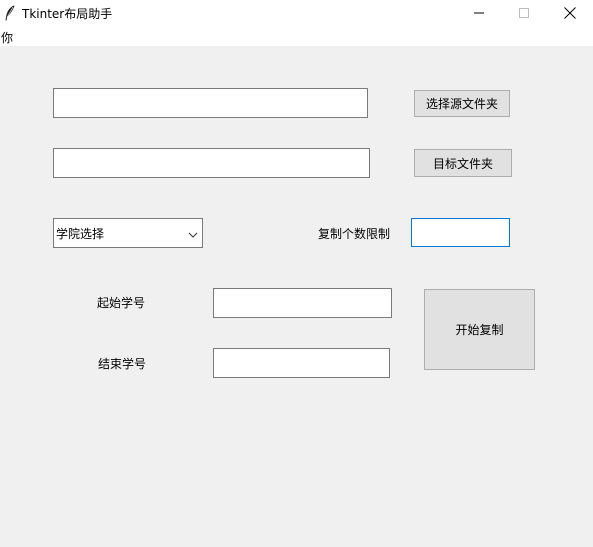 Image resolution: width=593 pixels, height=547 pixels. What do you see at coordinates (128, 233) in the screenshot?
I see `college-select: 学院选择` at bounding box center [128, 233].